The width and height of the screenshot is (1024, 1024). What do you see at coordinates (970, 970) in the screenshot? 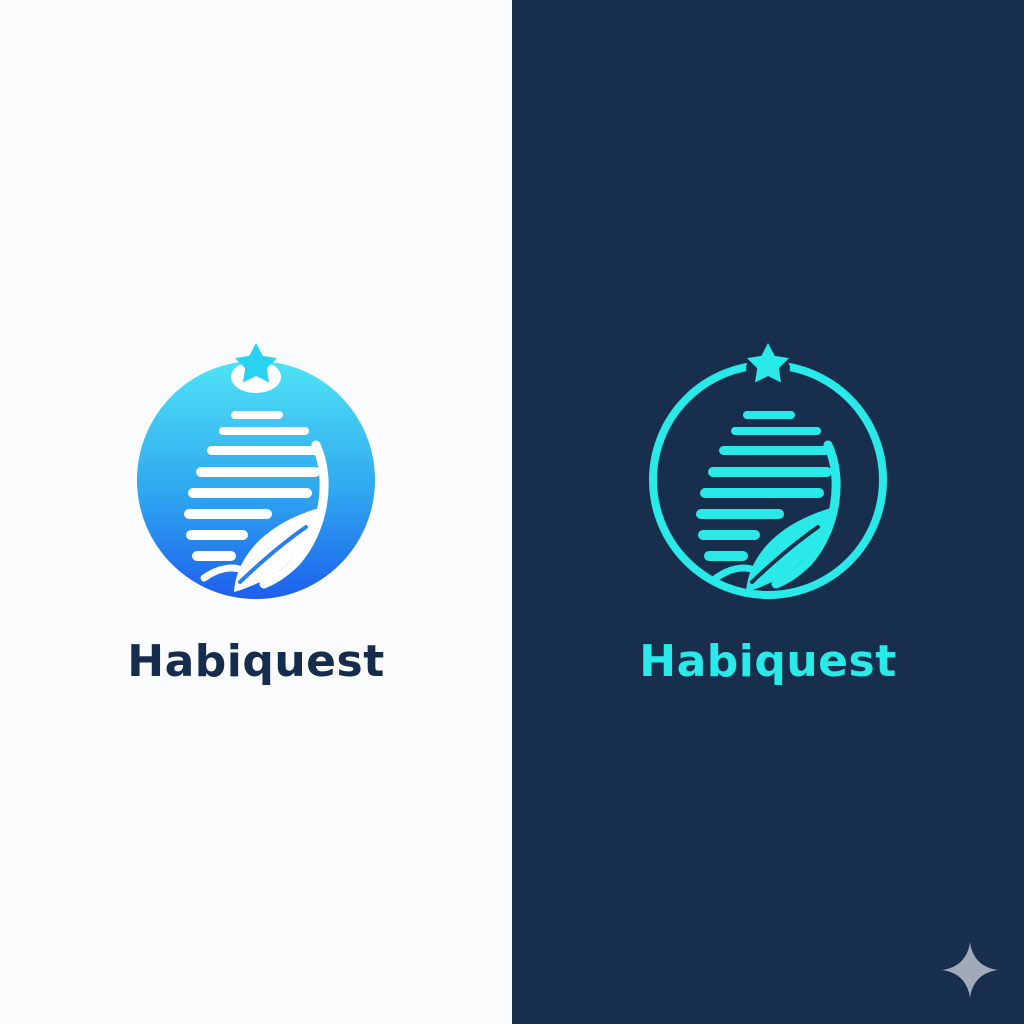
I see `sparkle-icon` at bounding box center [970, 970].